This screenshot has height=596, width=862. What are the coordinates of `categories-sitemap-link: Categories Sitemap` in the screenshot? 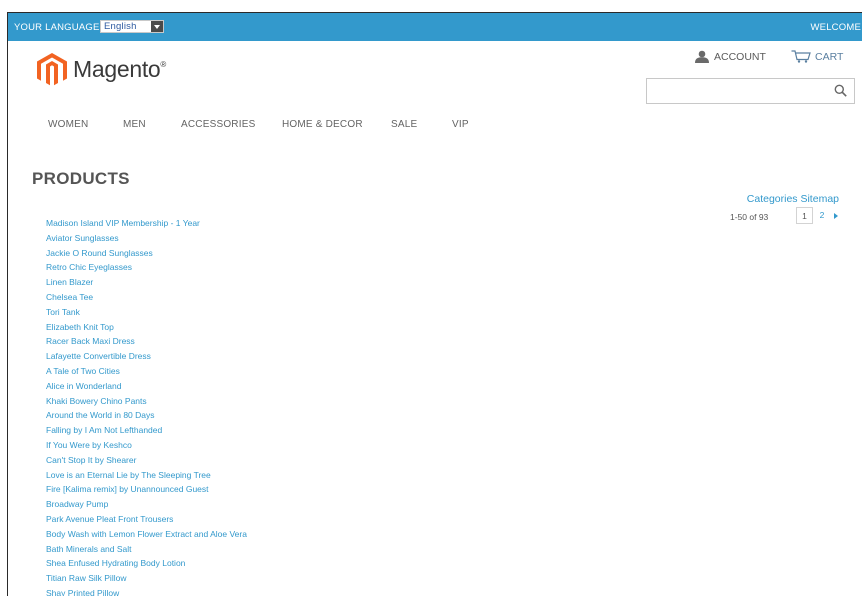 It's located at (793, 199).